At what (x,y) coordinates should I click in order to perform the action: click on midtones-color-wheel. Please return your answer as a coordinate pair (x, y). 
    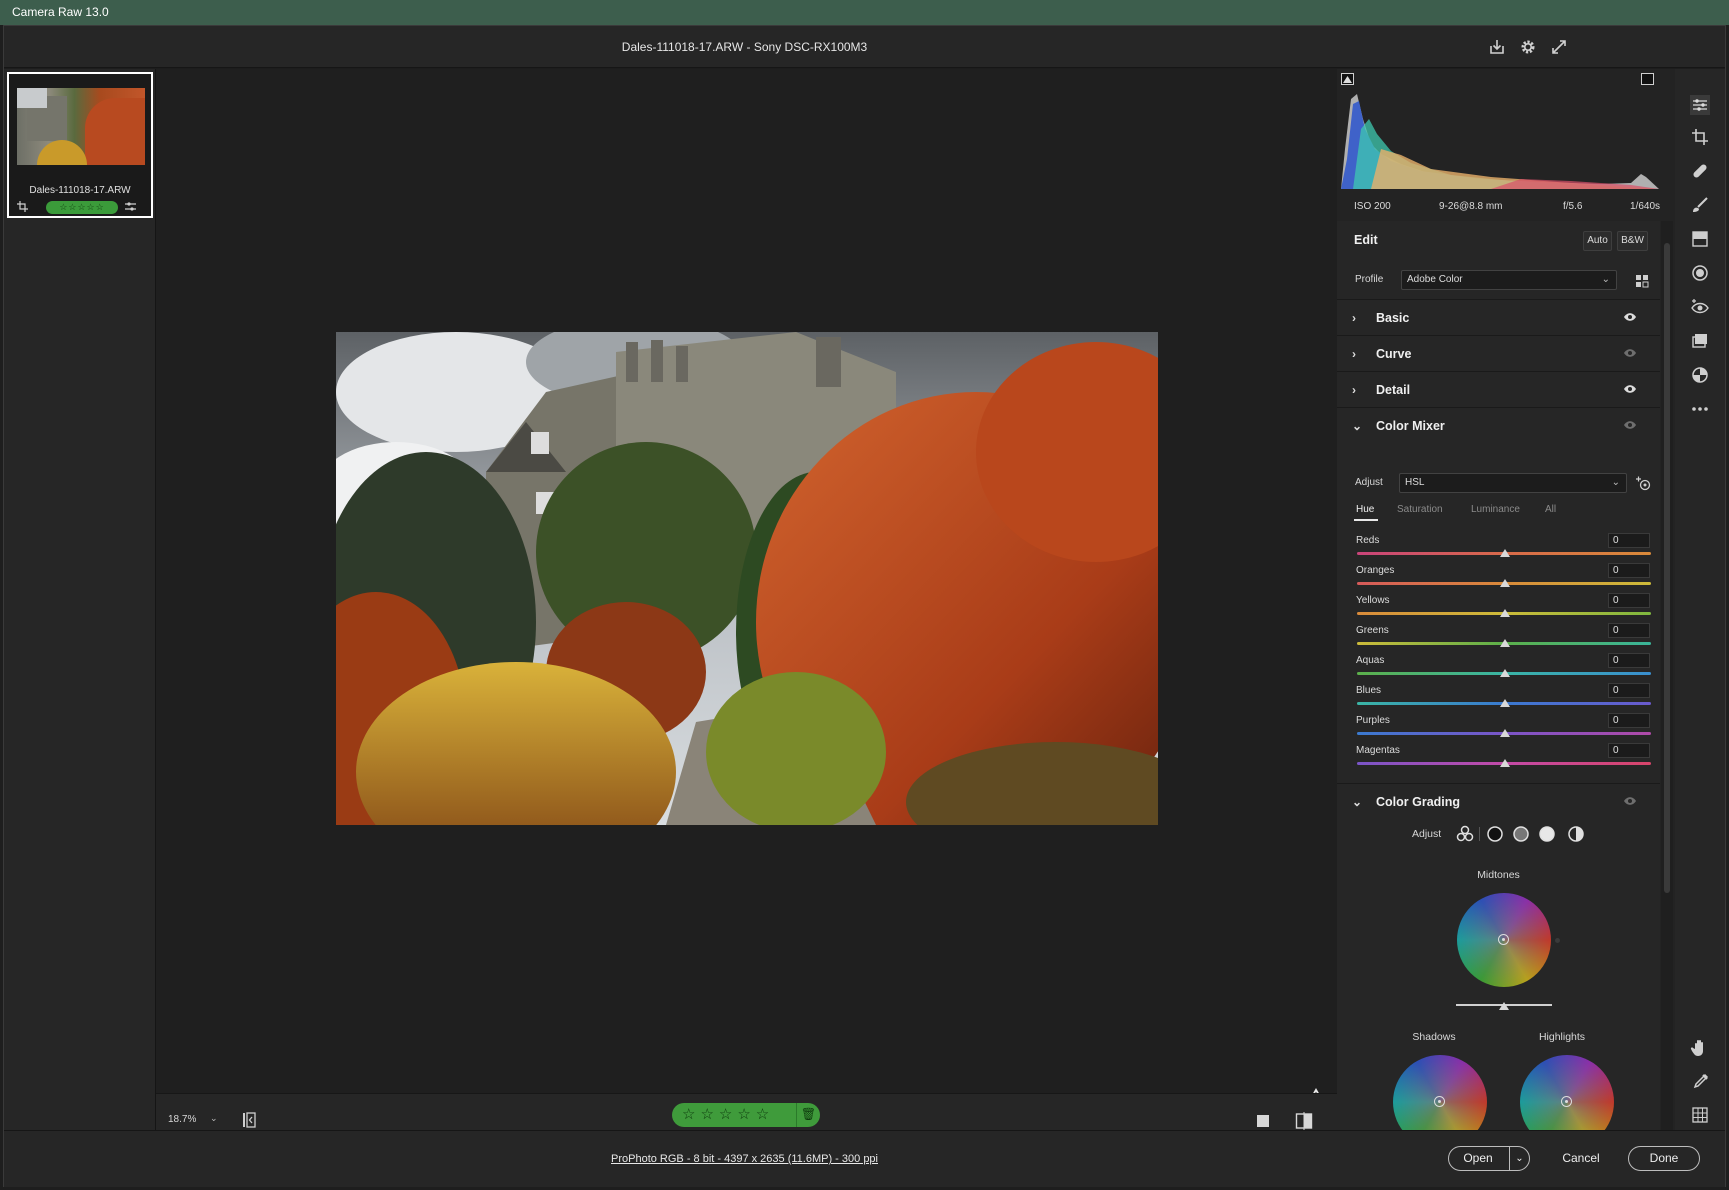
    Looking at the image, I should click on (1504, 940).